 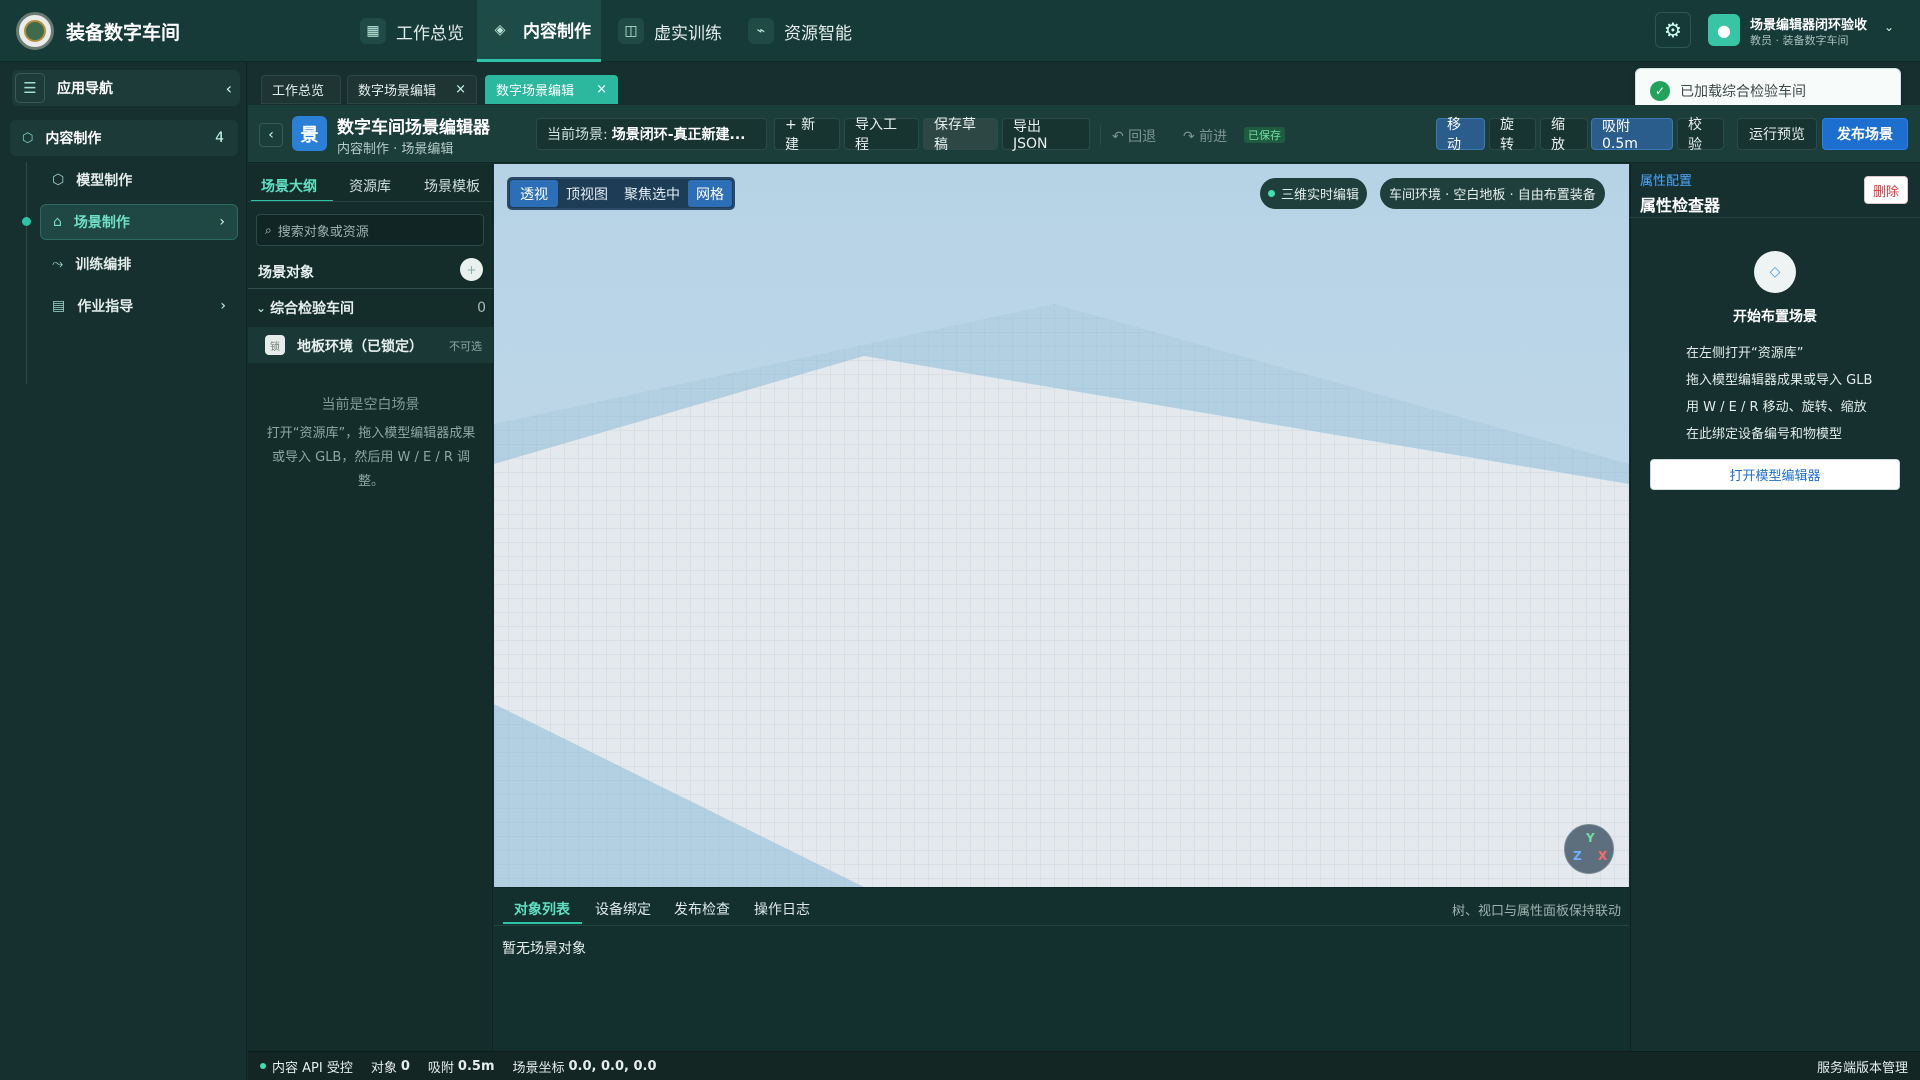 I want to click on collapse-icon: ‹, so click(x=229, y=88).